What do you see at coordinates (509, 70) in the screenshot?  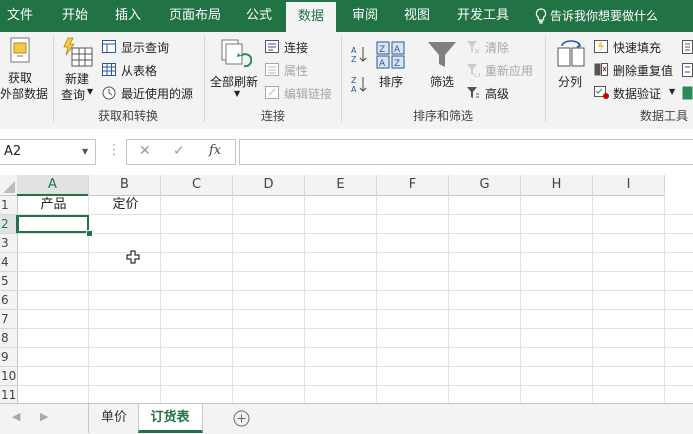 I see `reapply-button: 重新应用` at bounding box center [509, 70].